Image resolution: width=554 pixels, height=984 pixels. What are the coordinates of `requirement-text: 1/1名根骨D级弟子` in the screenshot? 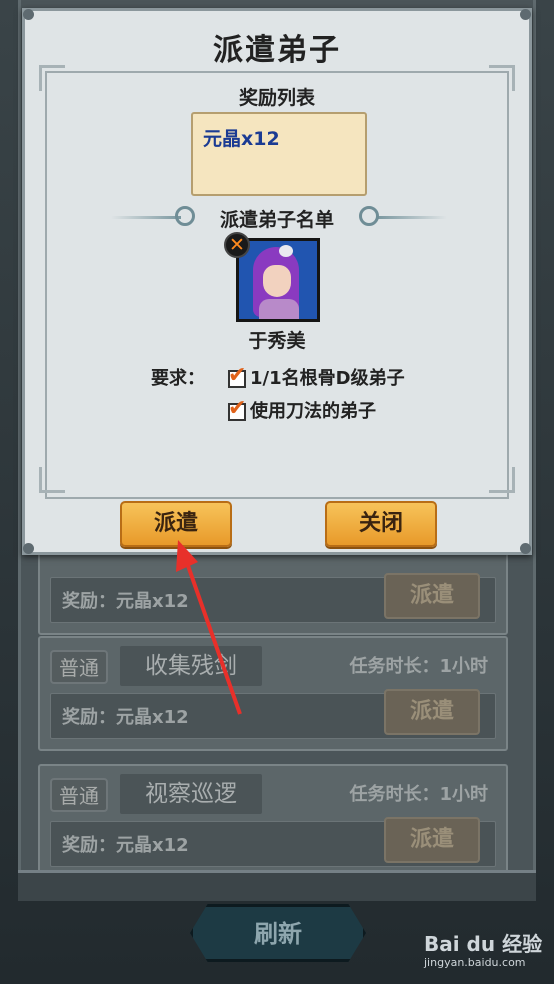 It's located at (327, 378).